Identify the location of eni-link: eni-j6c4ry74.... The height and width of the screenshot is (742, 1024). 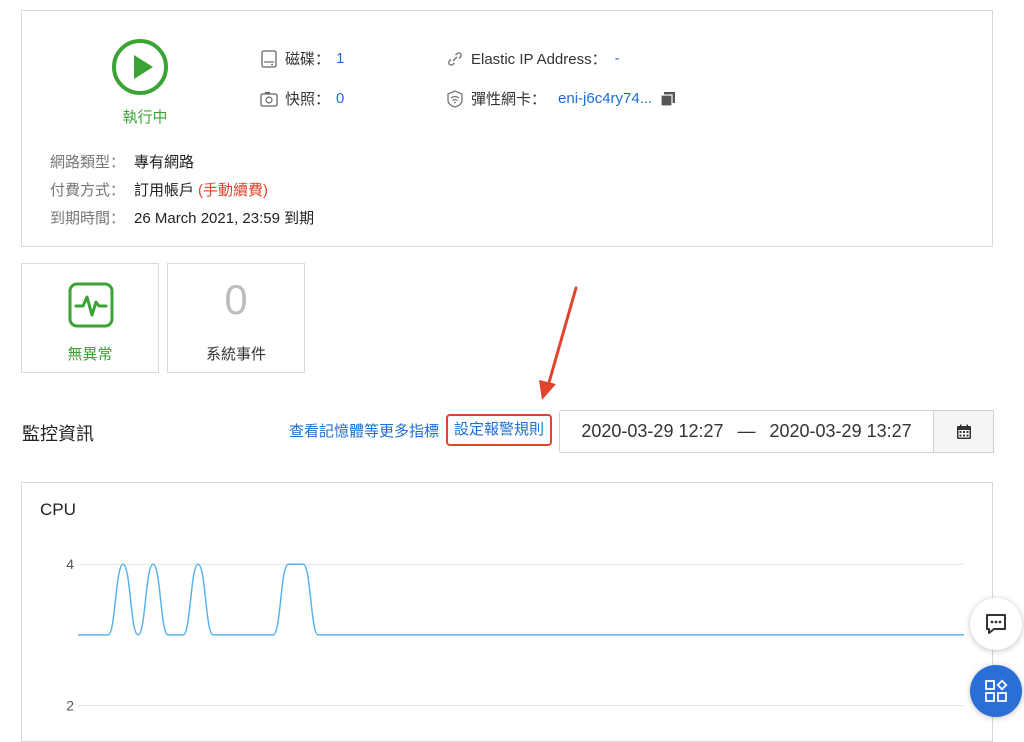
(605, 98).